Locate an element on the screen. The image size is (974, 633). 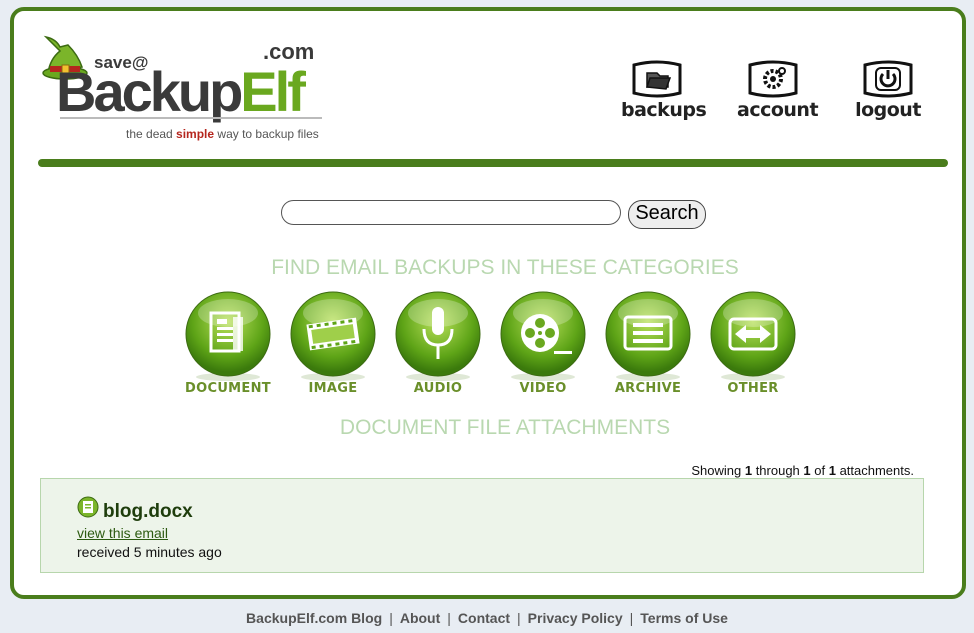
nav-logout-label: logout is located at coordinates (888, 110).